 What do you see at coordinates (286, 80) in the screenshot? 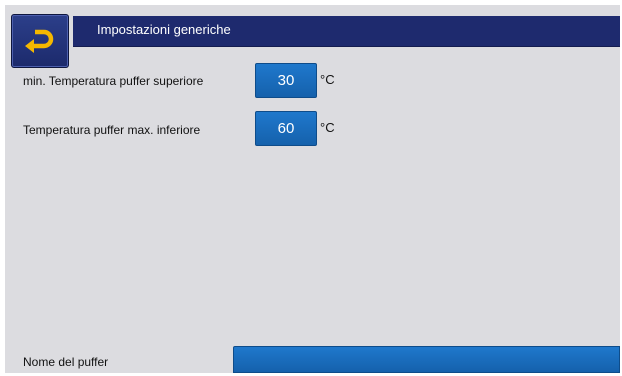
I see `min-top-buffer-temp-value: 30` at bounding box center [286, 80].